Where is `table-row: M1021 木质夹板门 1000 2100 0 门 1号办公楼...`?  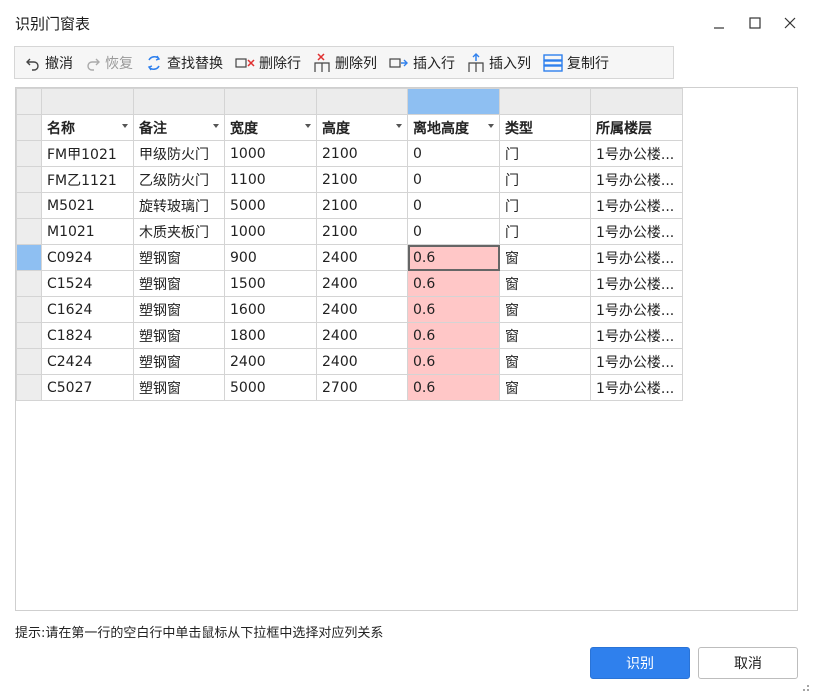 table-row: M1021 木质夹板门 1000 2100 0 门 1号办公楼... is located at coordinates (349, 231).